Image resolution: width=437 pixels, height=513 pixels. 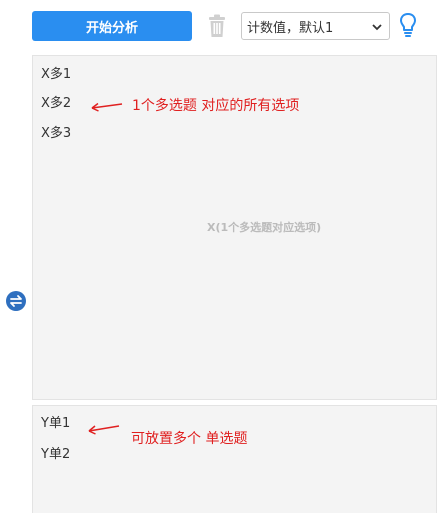 I want to click on lightbulb-icon, so click(x=408, y=25).